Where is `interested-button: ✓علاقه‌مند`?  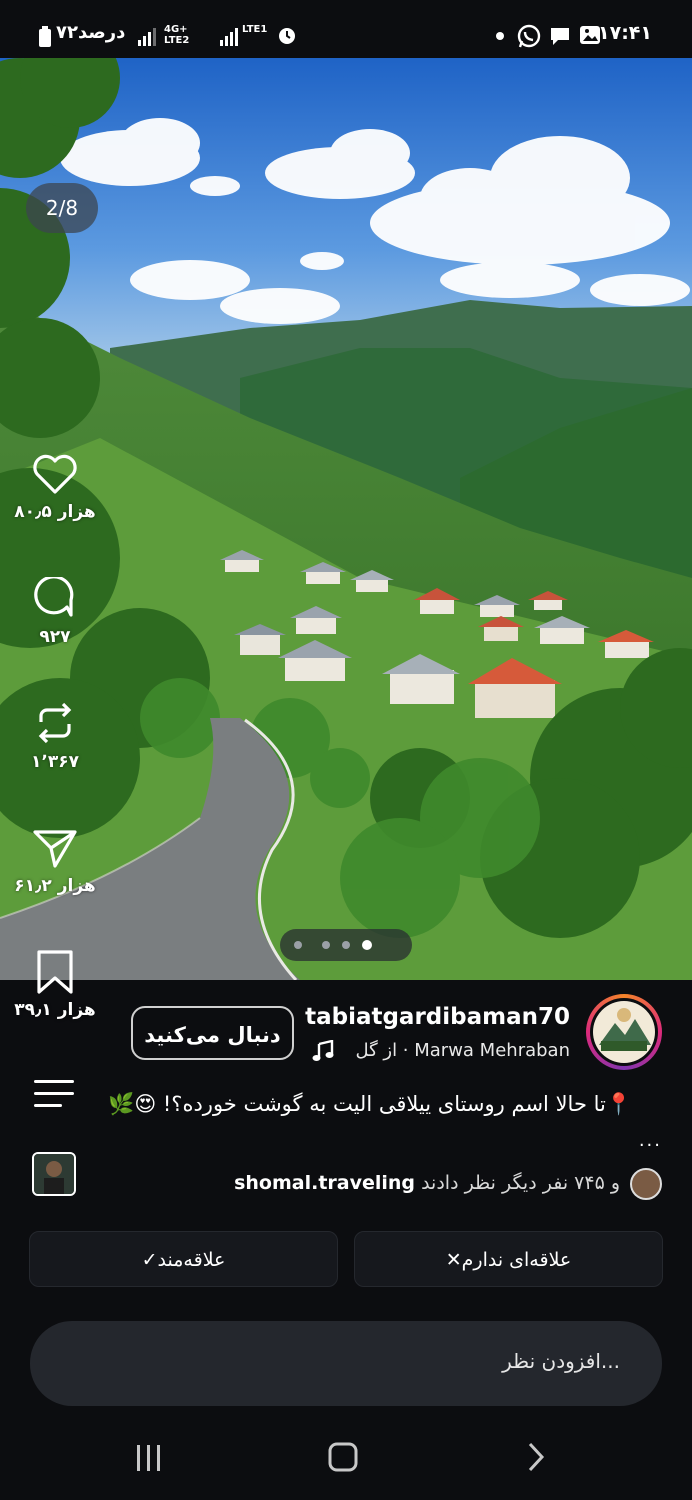
interested-button: ✓علاقه‌مند is located at coordinates (183, 1259).